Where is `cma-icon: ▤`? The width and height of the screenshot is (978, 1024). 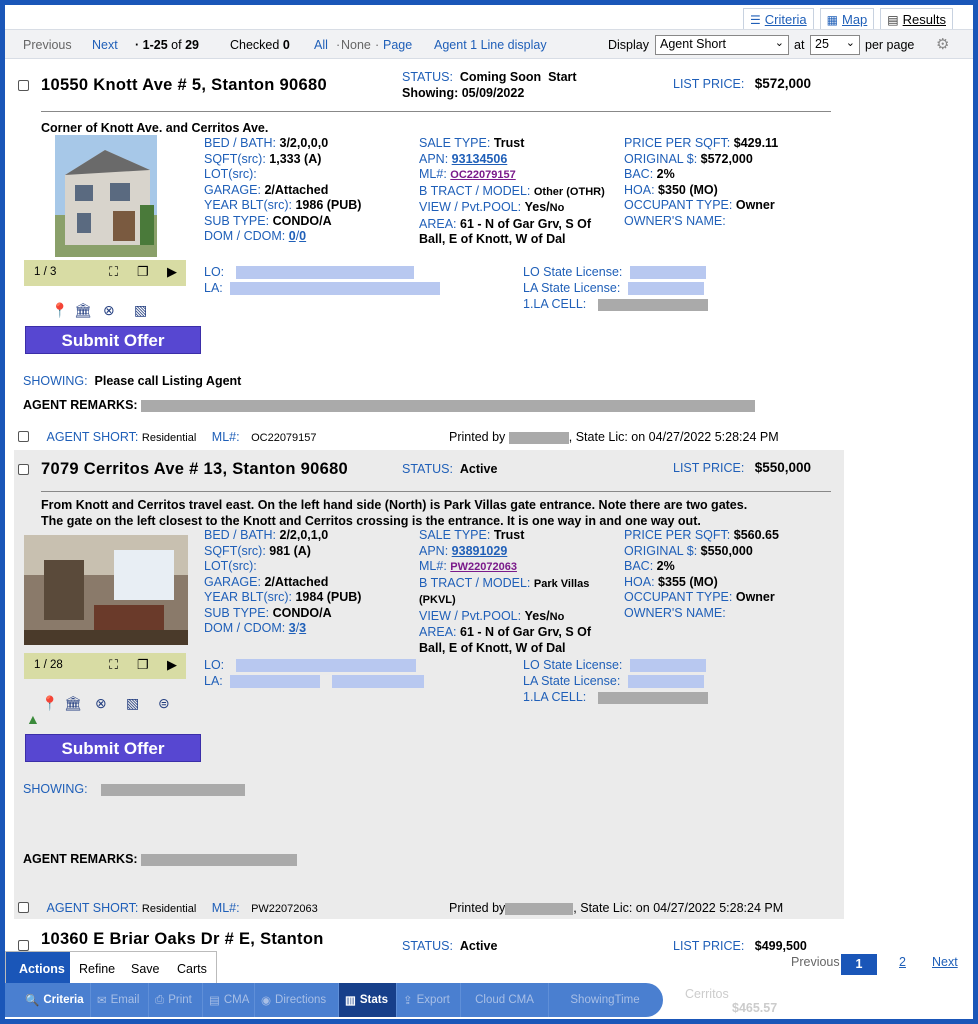 cma-icon: ▤ is located at coordinates (214, 1001).